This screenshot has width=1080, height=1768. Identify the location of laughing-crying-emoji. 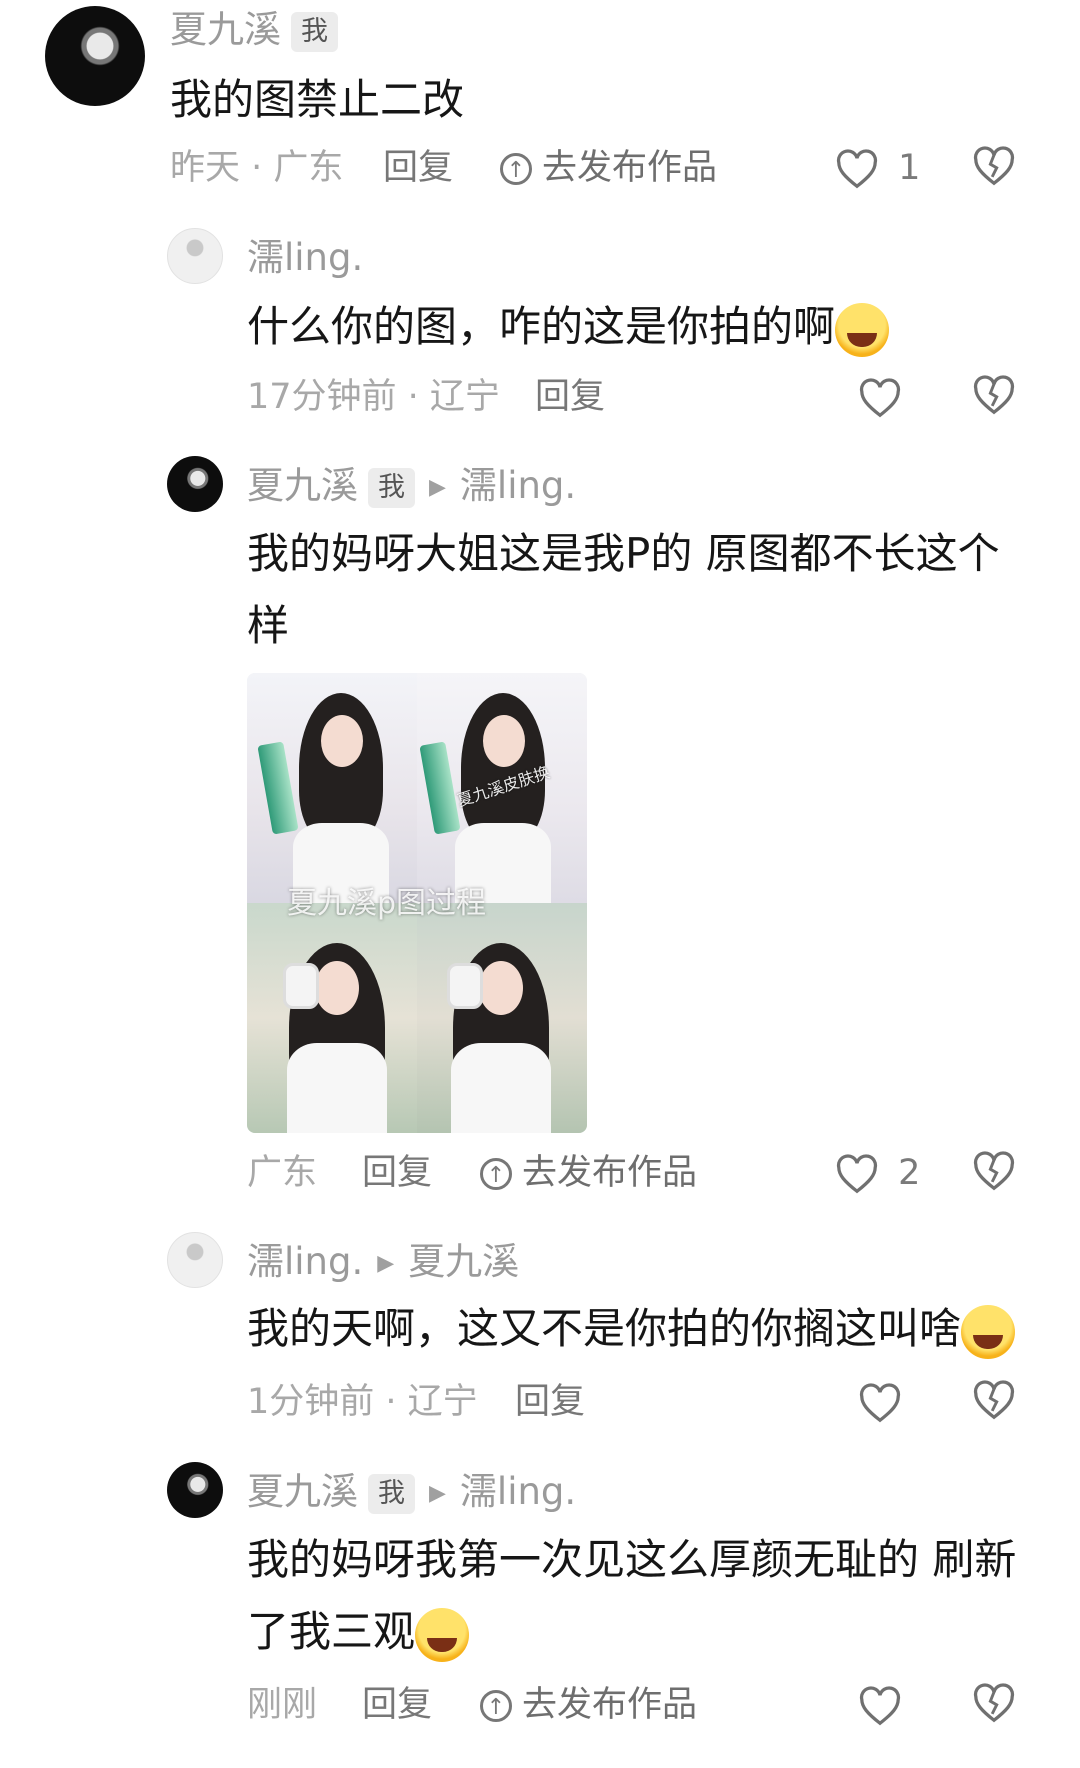
(862, 329).